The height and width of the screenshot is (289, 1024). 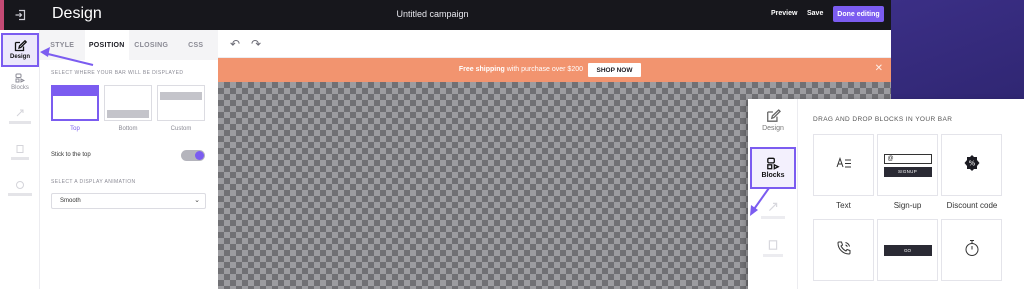 I want to click on popup-rail-design: Design, so click(x=773, y=120).